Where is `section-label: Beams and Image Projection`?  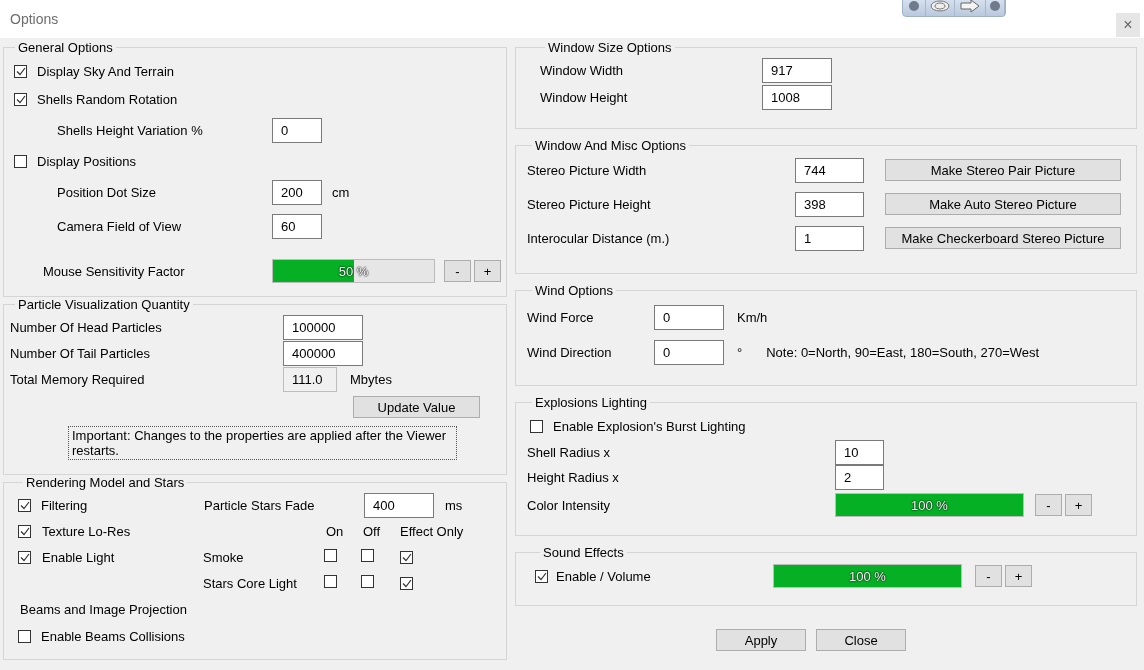 section-label: Beams and Image Projection is located at coordinates (103, 609).